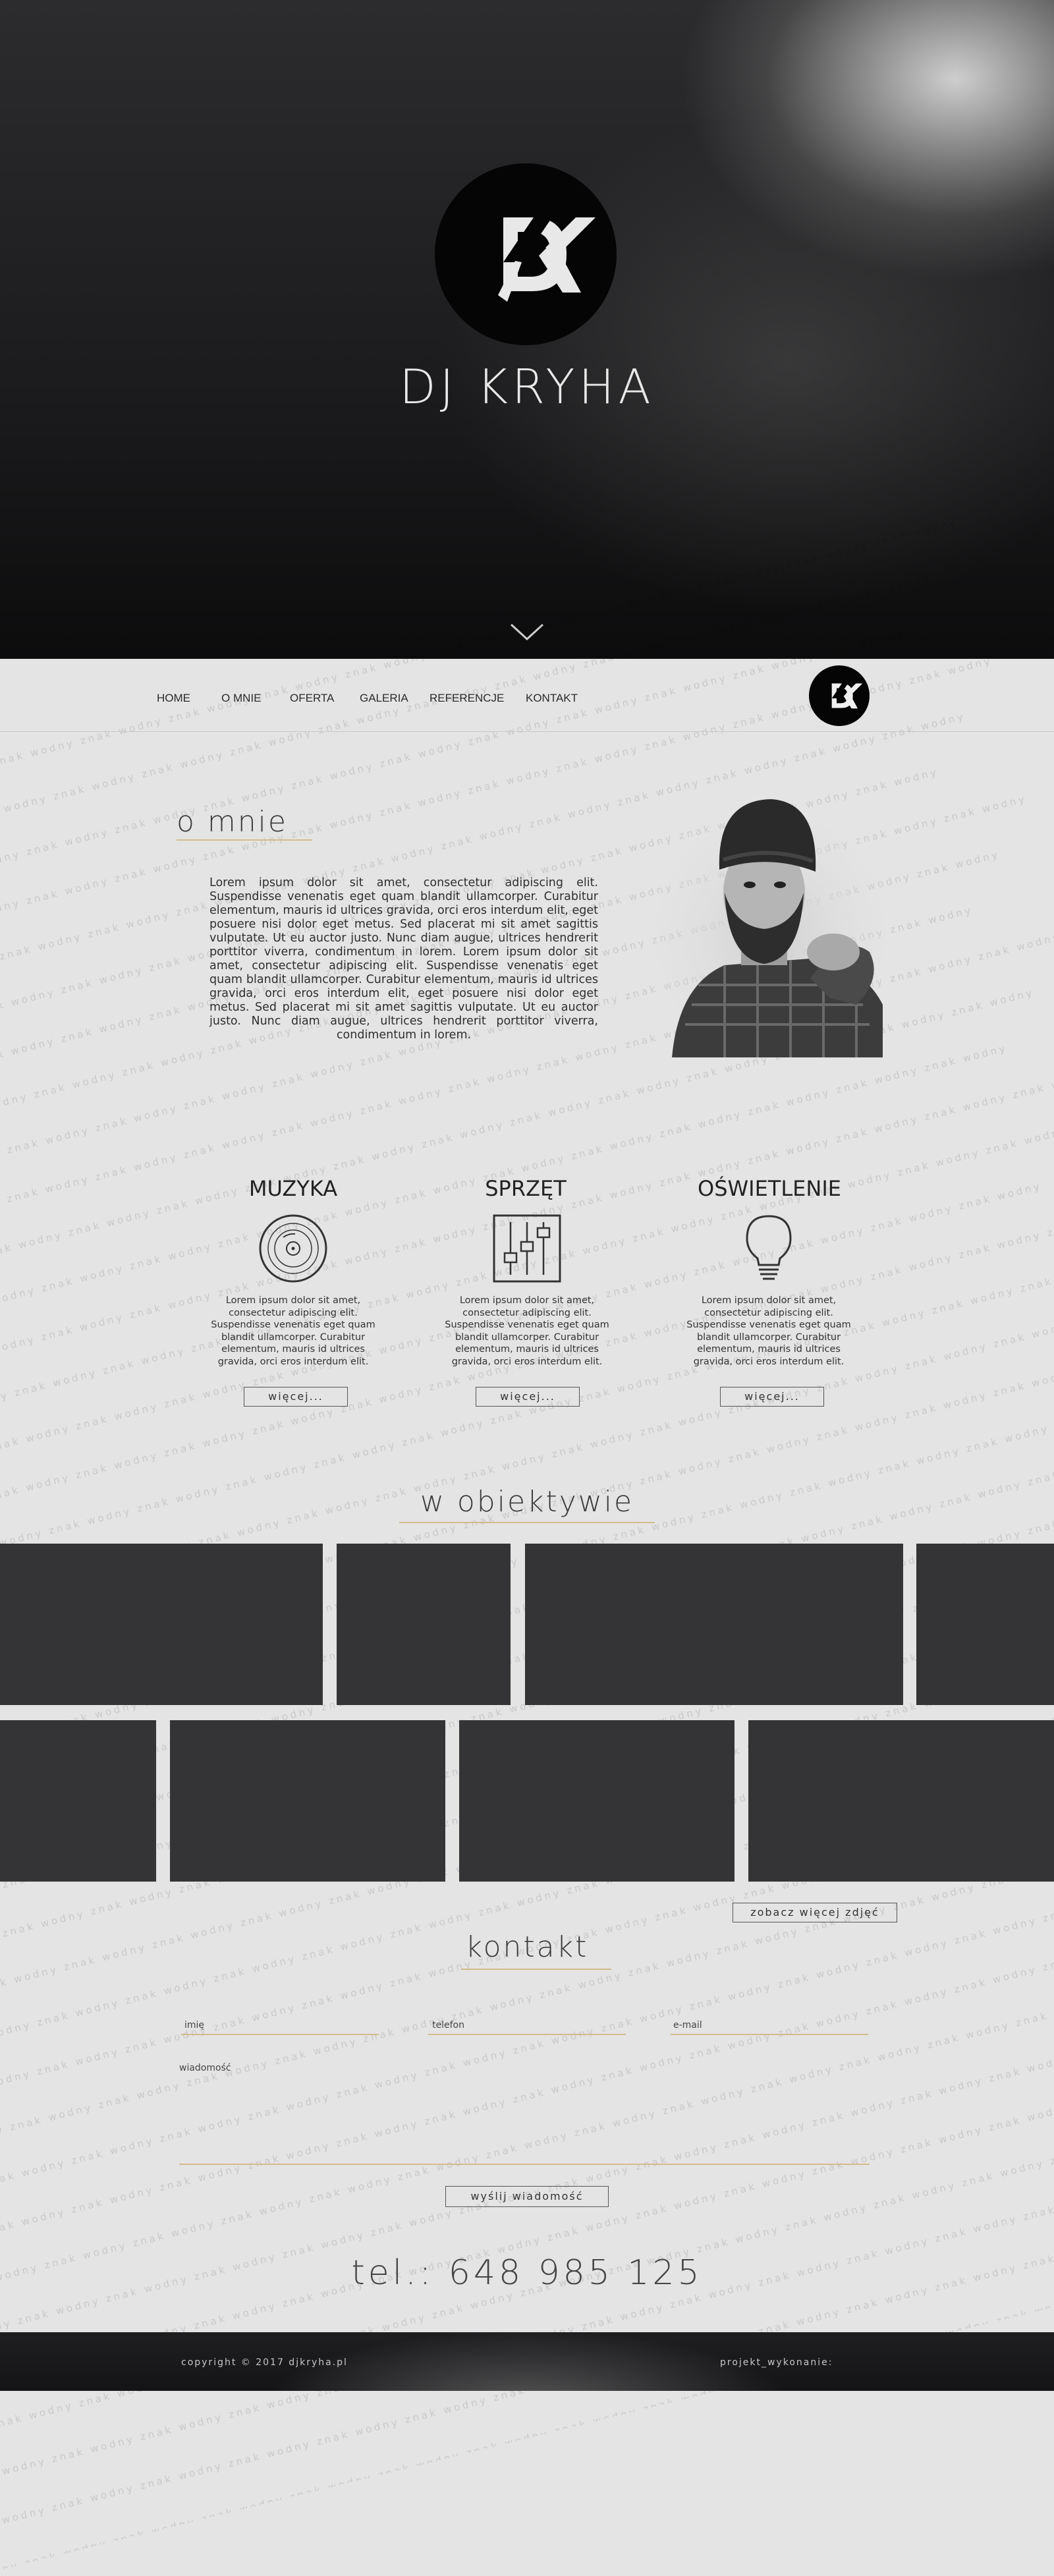 This screenshot has width=1054, height=2576. What do you see at coordinates (687, 2025) in the screenshot?
I see `email-label: e-mail` at bounding box center [687, 2025].